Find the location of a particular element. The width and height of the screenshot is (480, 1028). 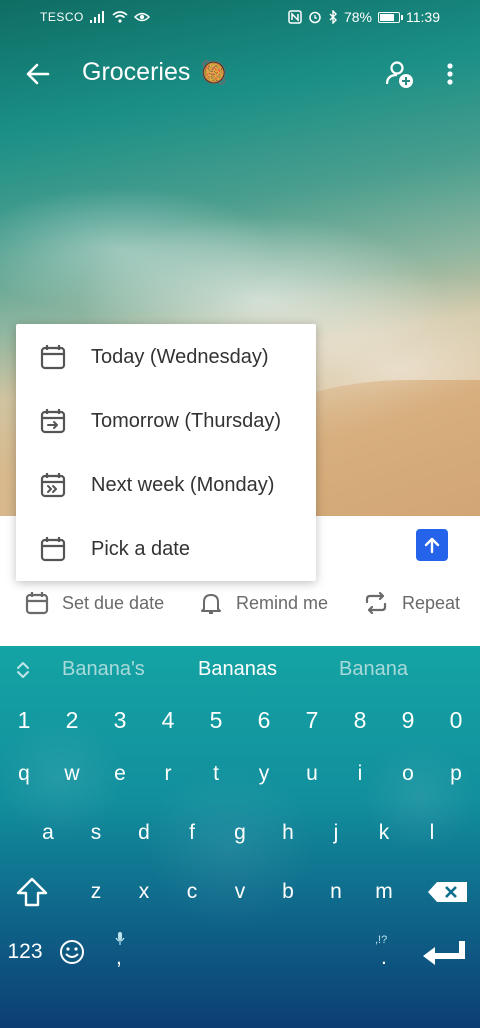

status-bar: TESCO 78% 11:39 is located at coordinates (240, 18).